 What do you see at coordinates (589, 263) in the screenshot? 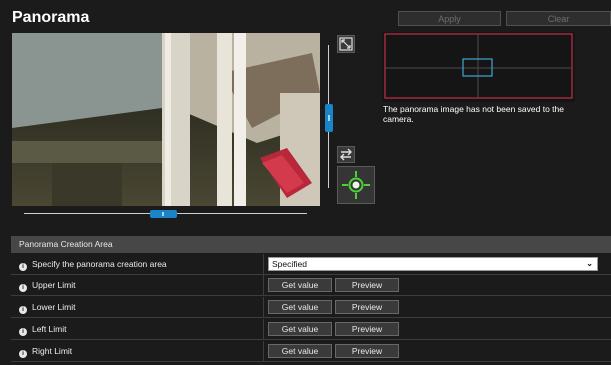
I see `chevron-down-icon: ⌄` at bounding box center [589, 263].